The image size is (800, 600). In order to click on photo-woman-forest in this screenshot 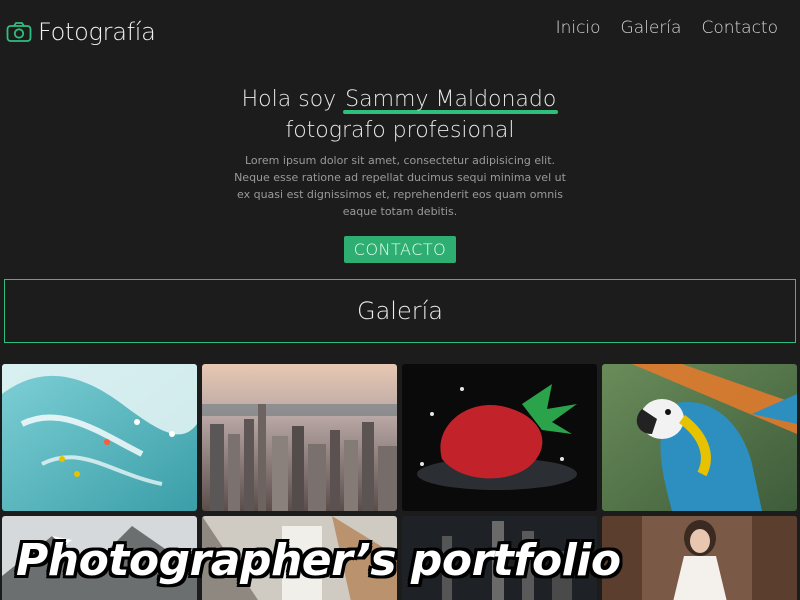, I will do `click(699, 558)`.